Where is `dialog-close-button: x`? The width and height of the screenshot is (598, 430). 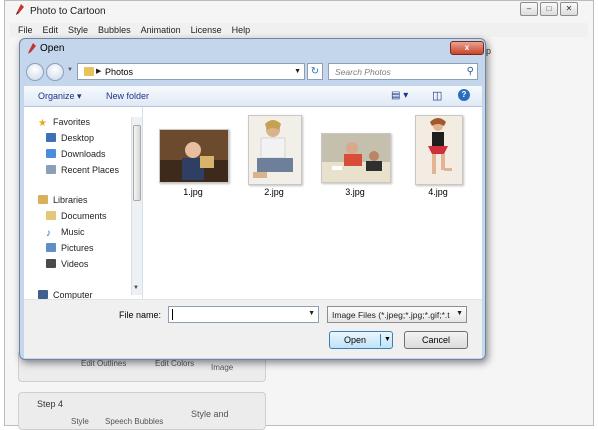
dialog-close-button: x is located at coordinates (467, 48).